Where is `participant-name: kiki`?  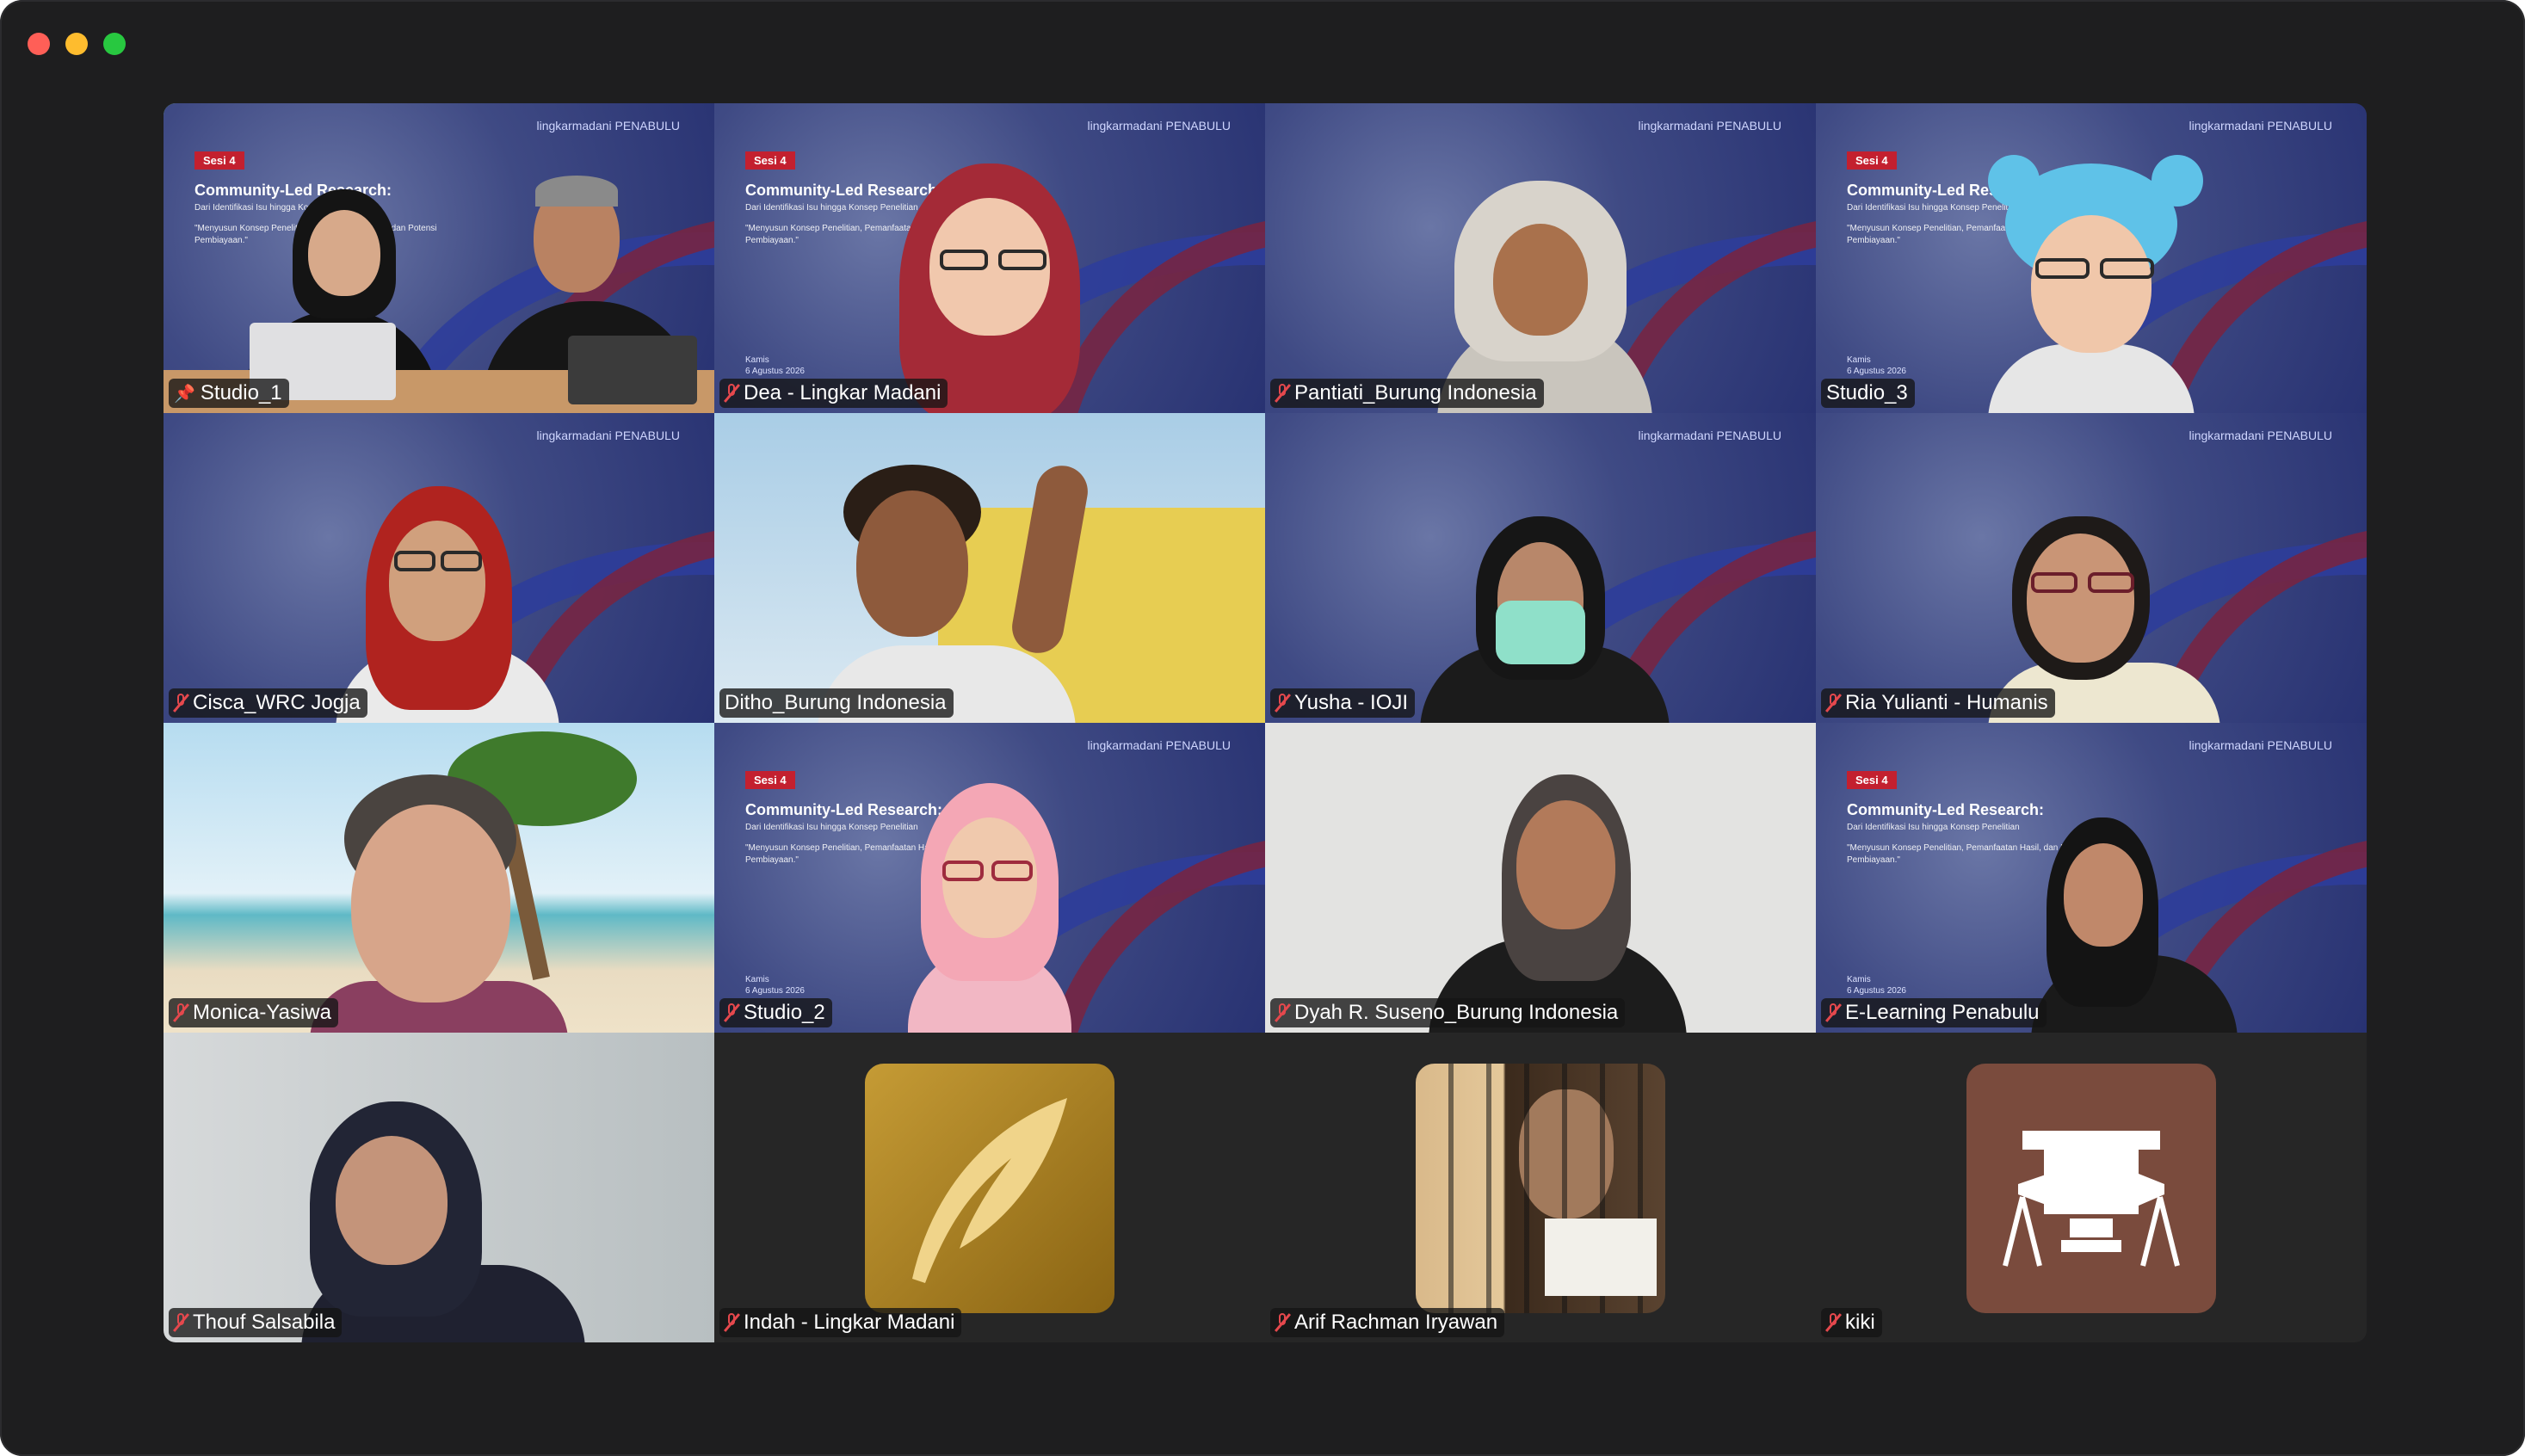 participant-name: kiki is located at coordinates (1860, 1323).